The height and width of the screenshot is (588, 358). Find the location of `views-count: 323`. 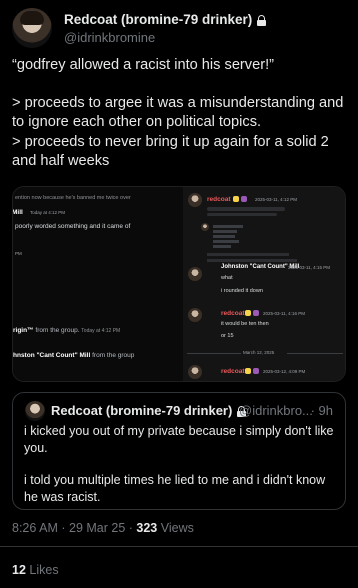

views-count: 323 is located at coordinates (147, 528).